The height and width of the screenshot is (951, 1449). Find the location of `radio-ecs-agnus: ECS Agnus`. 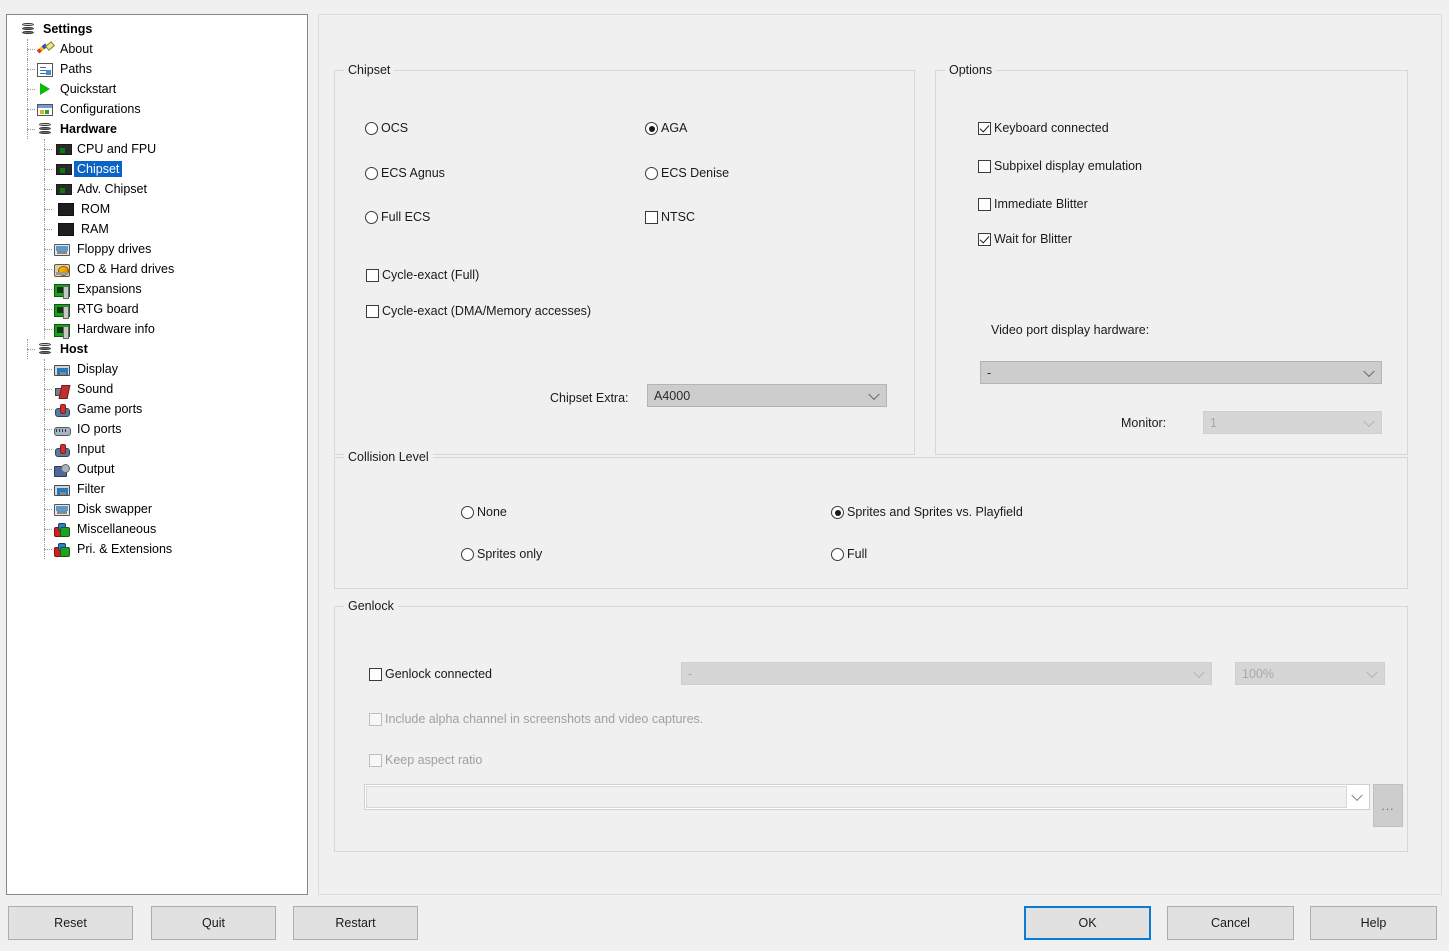

radio-ecs-agnus: ECS Agnus is located at coordinates (405, 173).